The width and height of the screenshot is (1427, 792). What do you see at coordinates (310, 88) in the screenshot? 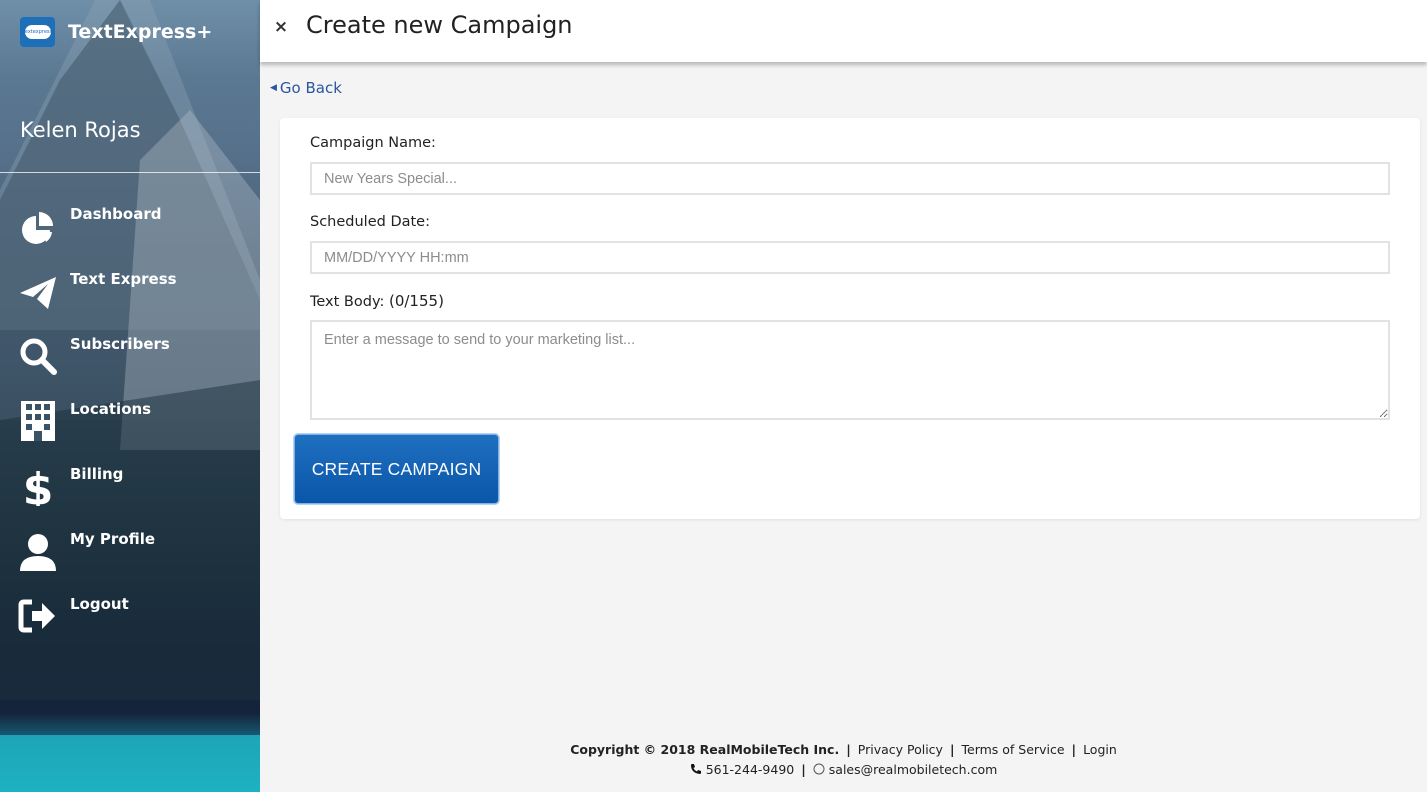
I see `go-back-label: Go Back` at bounding box center [310, 88].